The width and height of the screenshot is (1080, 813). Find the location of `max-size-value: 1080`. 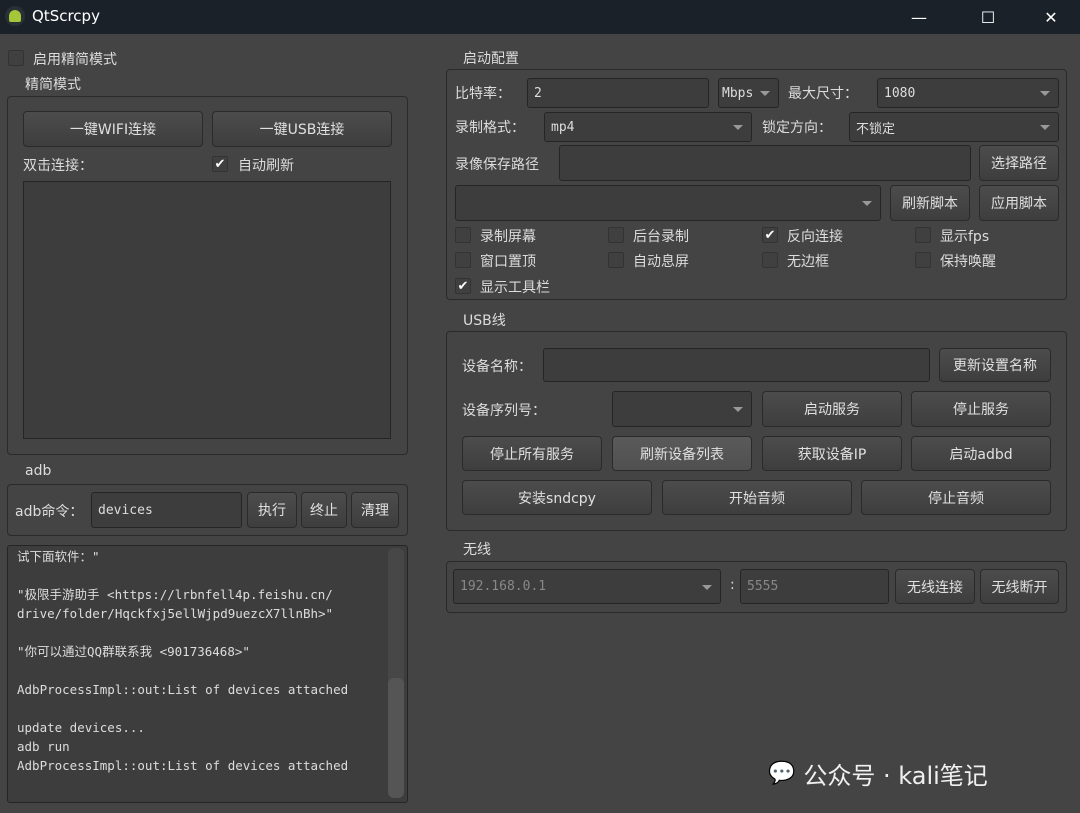

max-size-value: 1080 is located at coordinates (900, 93).